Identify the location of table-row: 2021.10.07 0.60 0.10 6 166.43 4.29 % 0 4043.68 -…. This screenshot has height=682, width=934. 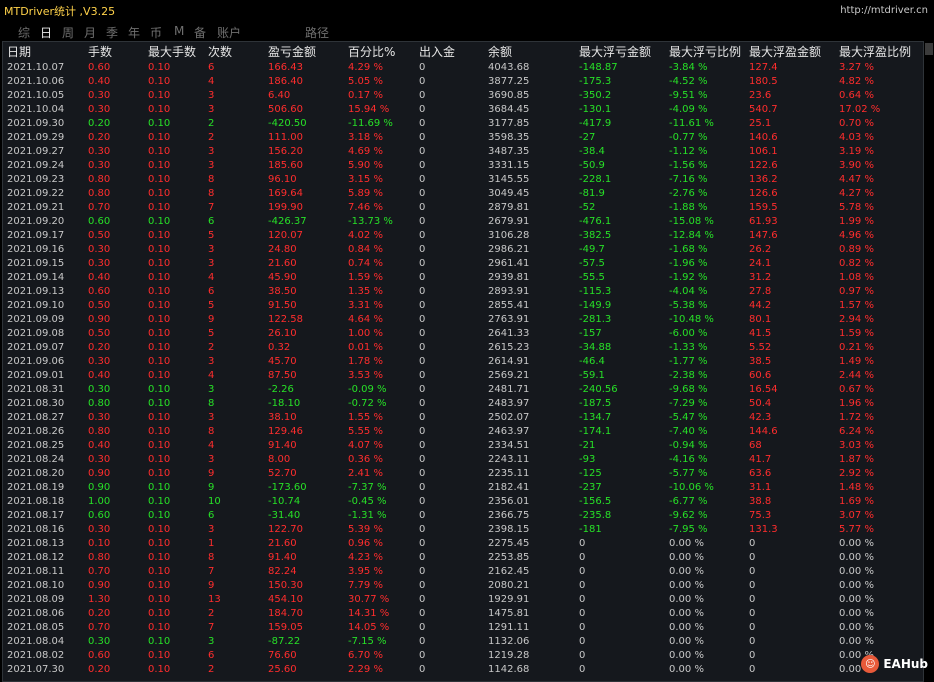
(463, 68).